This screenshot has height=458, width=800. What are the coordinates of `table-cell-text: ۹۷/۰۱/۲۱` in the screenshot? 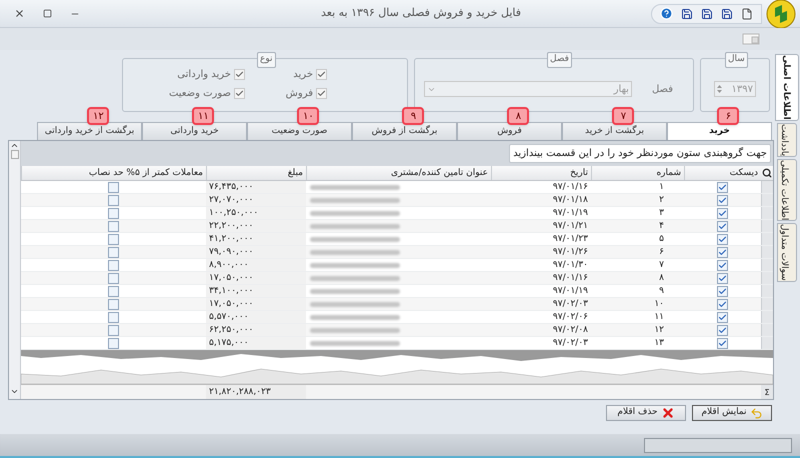 It's located at (570, 226).